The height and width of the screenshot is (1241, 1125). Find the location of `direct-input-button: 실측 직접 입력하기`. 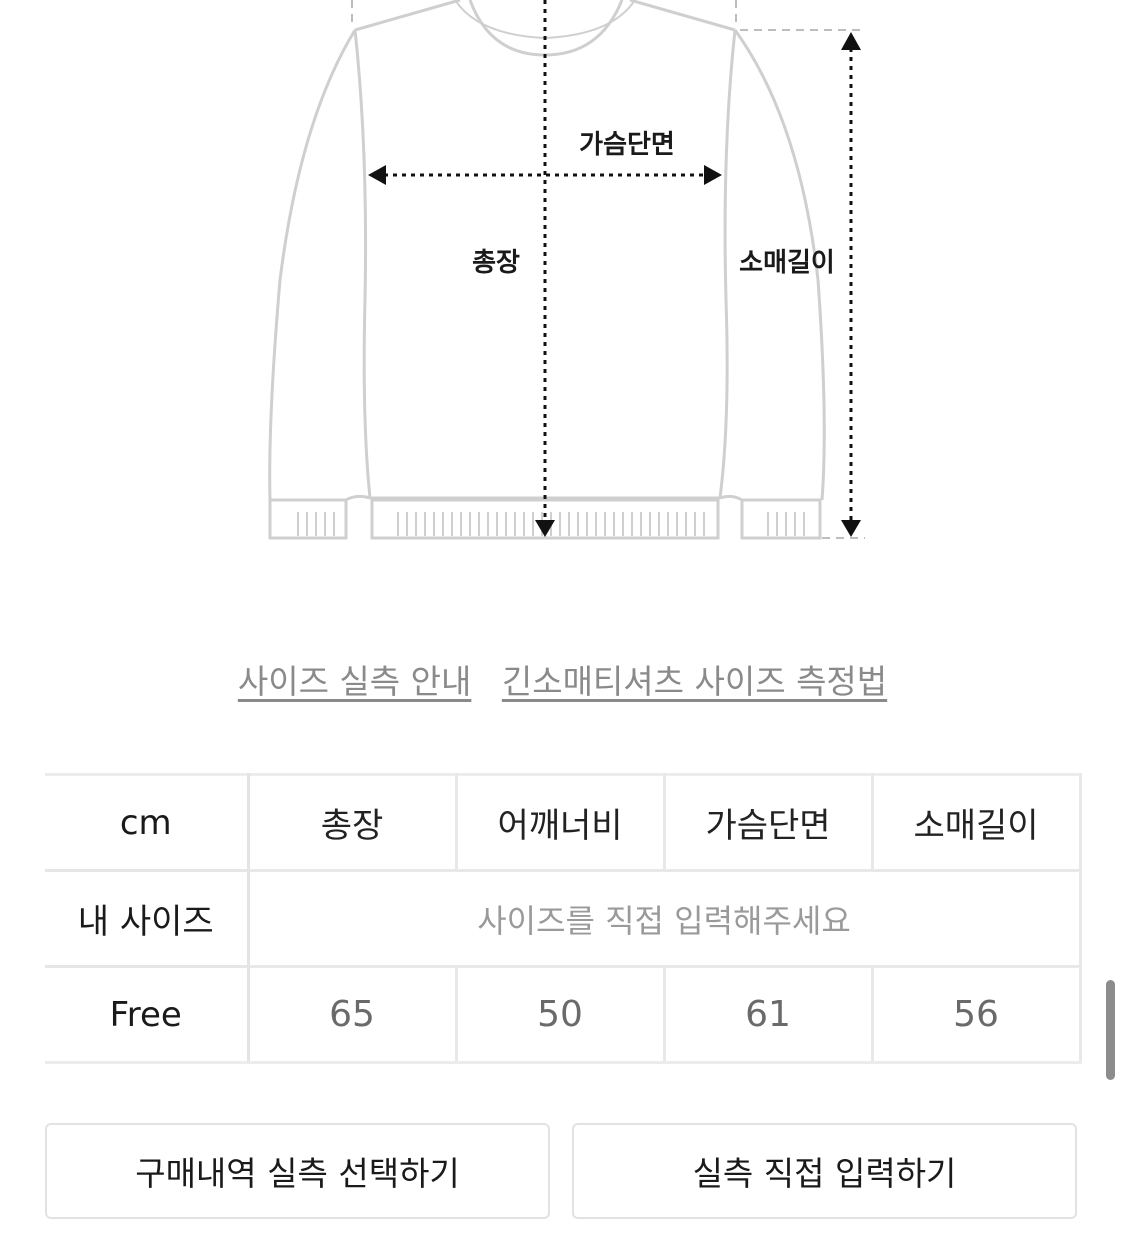

direct-input-button: 실측 직접 입력하기 is located at coordinates (824, 1171).